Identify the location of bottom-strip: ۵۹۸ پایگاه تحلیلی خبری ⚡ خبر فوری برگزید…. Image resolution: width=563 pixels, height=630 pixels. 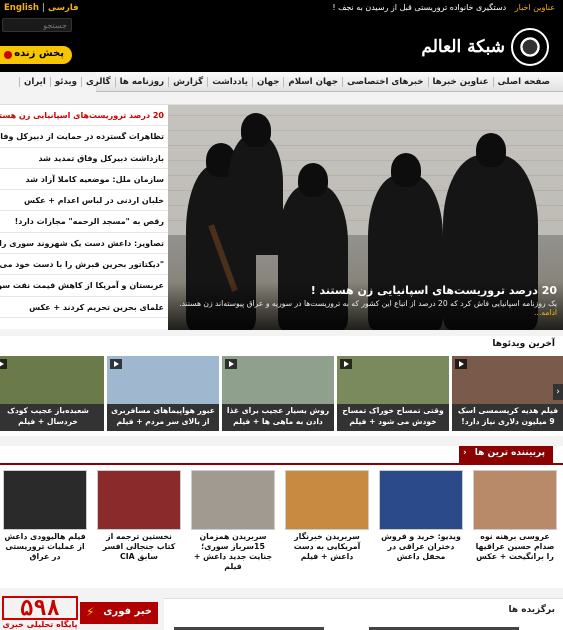
(281, 613).